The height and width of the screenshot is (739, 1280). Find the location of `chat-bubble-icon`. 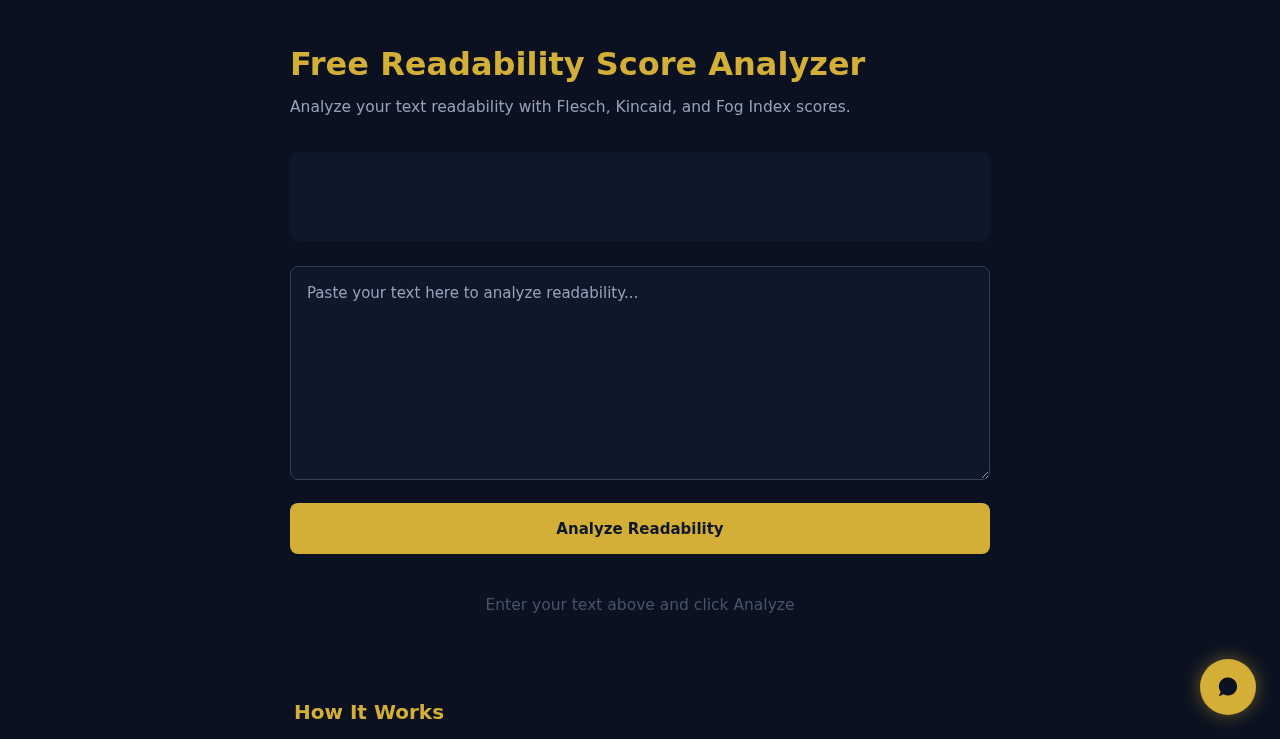

chat-bubble-icon is located at coordinates (1228, 687).